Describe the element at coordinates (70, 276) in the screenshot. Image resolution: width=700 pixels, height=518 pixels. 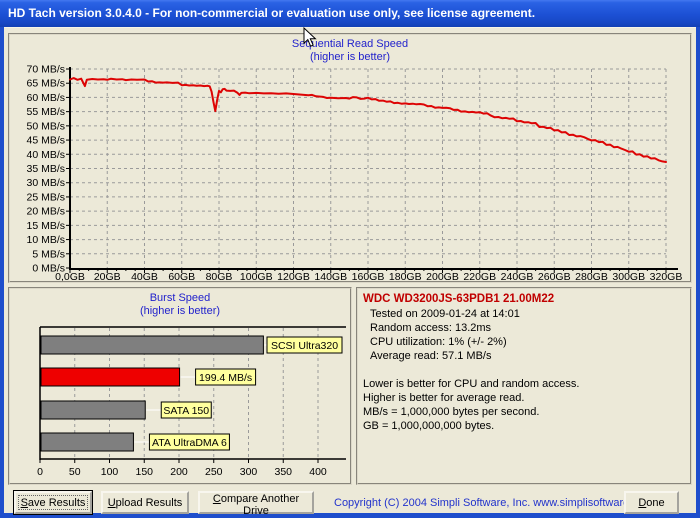
I see `svg-text: 0,0GB` at that location.